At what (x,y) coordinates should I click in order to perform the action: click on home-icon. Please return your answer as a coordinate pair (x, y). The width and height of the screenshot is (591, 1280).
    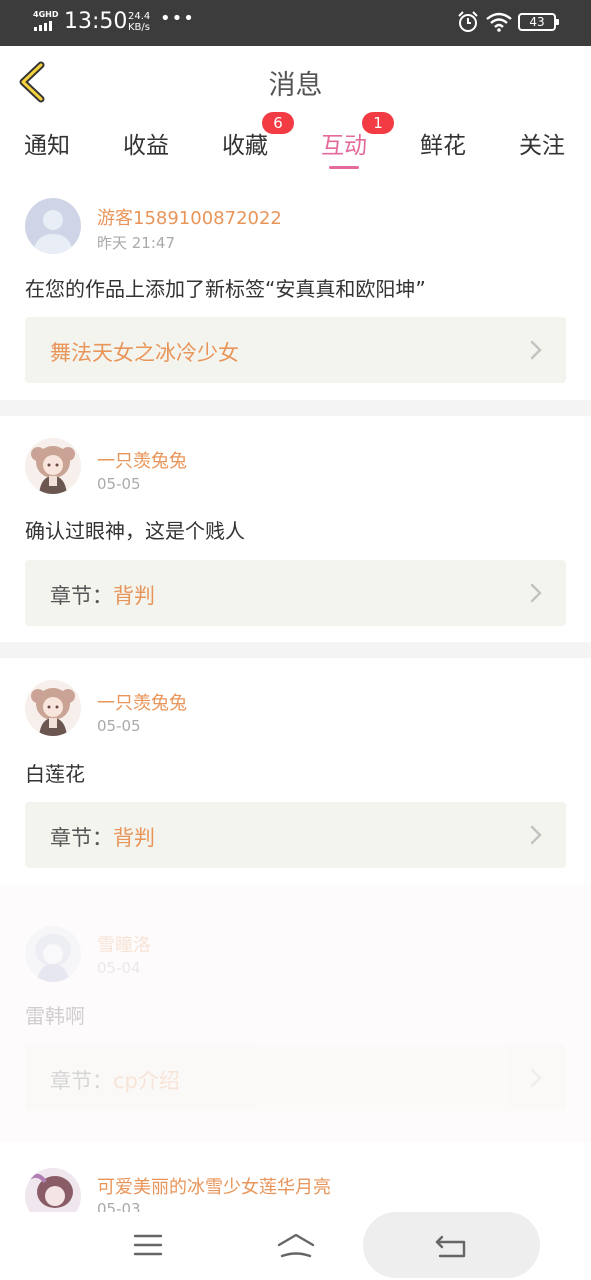
    Looking at the image, I should click on (296, 1246).